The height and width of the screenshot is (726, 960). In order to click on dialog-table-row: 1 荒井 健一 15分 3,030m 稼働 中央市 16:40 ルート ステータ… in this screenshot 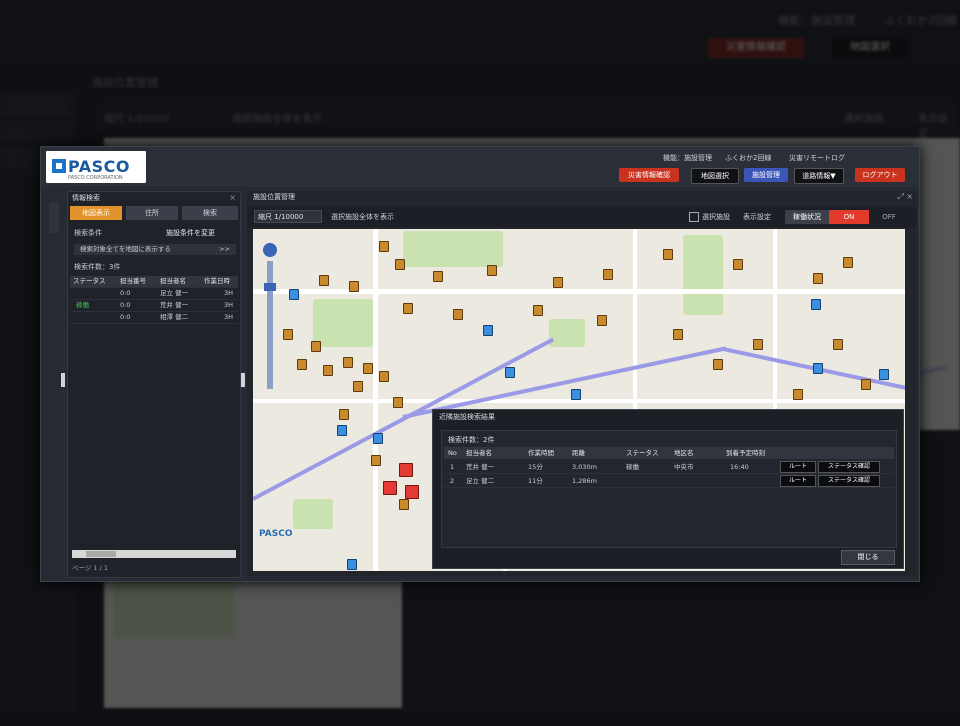, I will do `click(669, 467)`.